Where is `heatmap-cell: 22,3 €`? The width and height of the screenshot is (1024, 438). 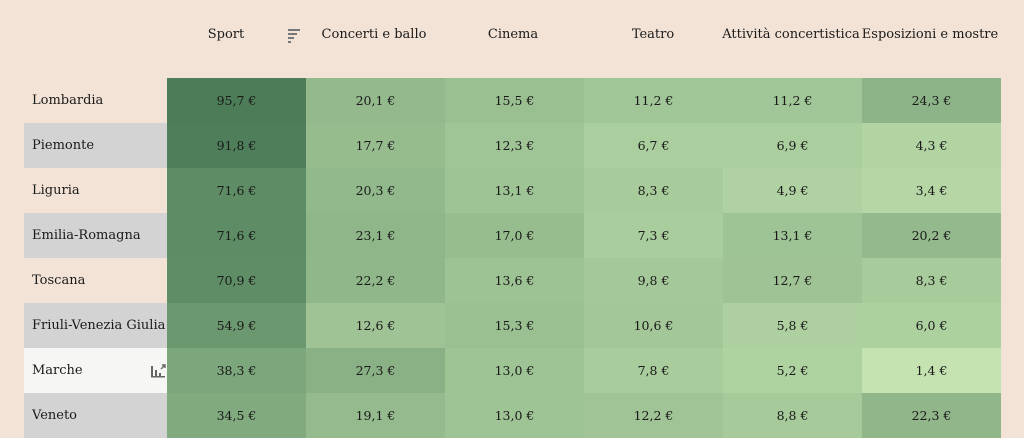 heatmap-cell: 22,3 € is located at coordinates (931, 415).